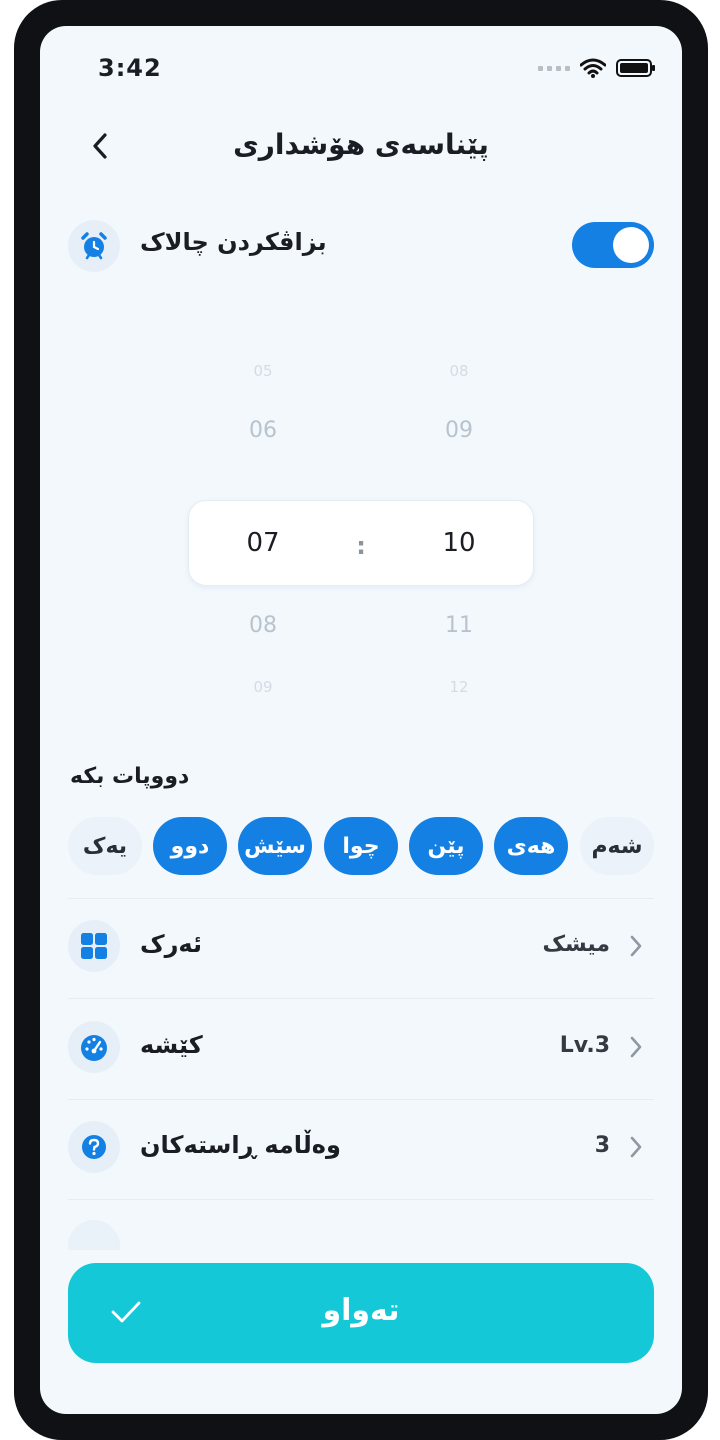  What do you see at coordinates (635, 68) in the screenshot?
I see `battery-icon` at bounding box center [635, 68].